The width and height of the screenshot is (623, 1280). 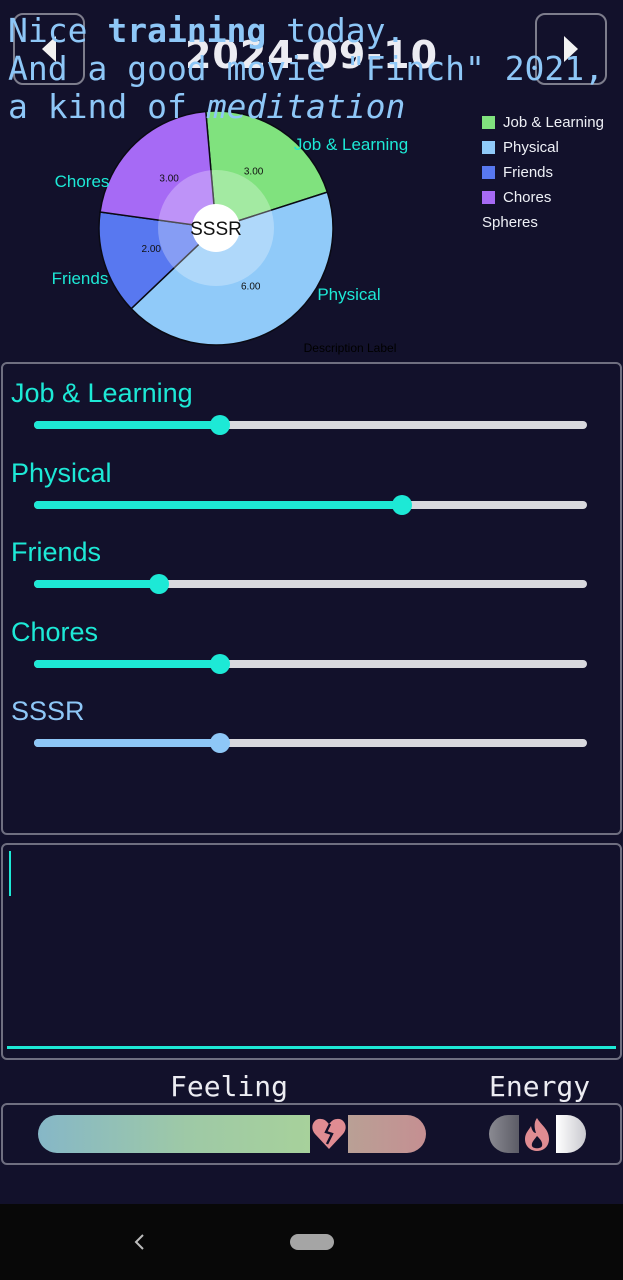 I want to click on slider-label: Physical, so click(x=61, y=472).